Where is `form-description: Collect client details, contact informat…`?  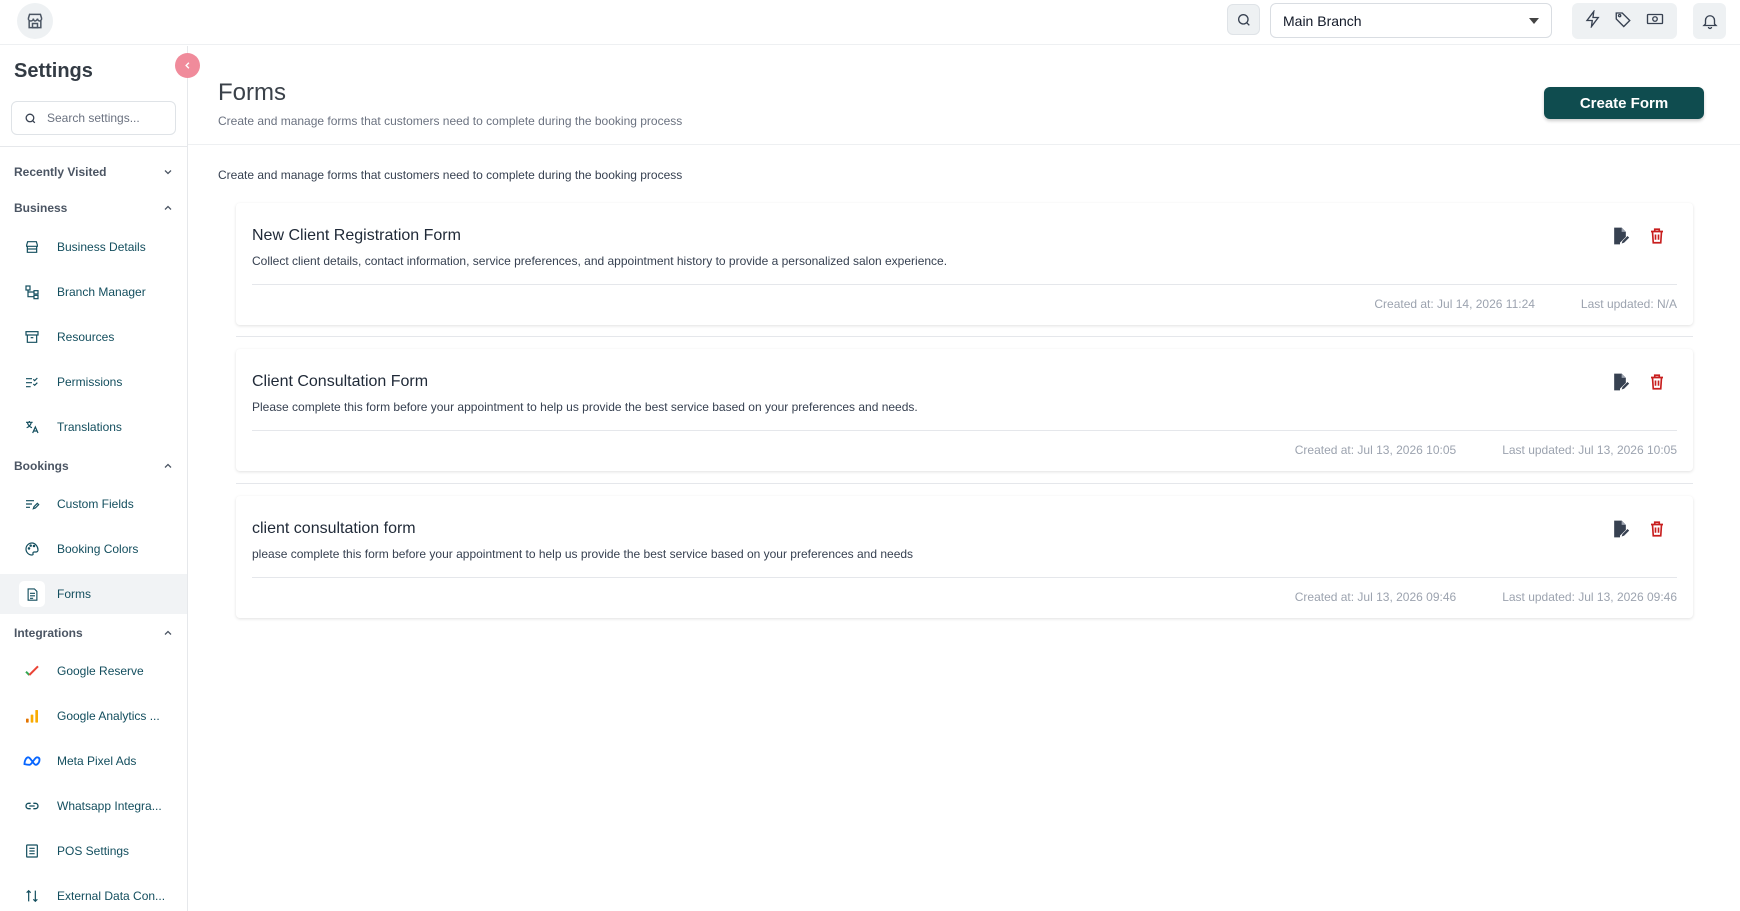 form-description: Collect client details, contact informat… is located at coordinates (600, 261).